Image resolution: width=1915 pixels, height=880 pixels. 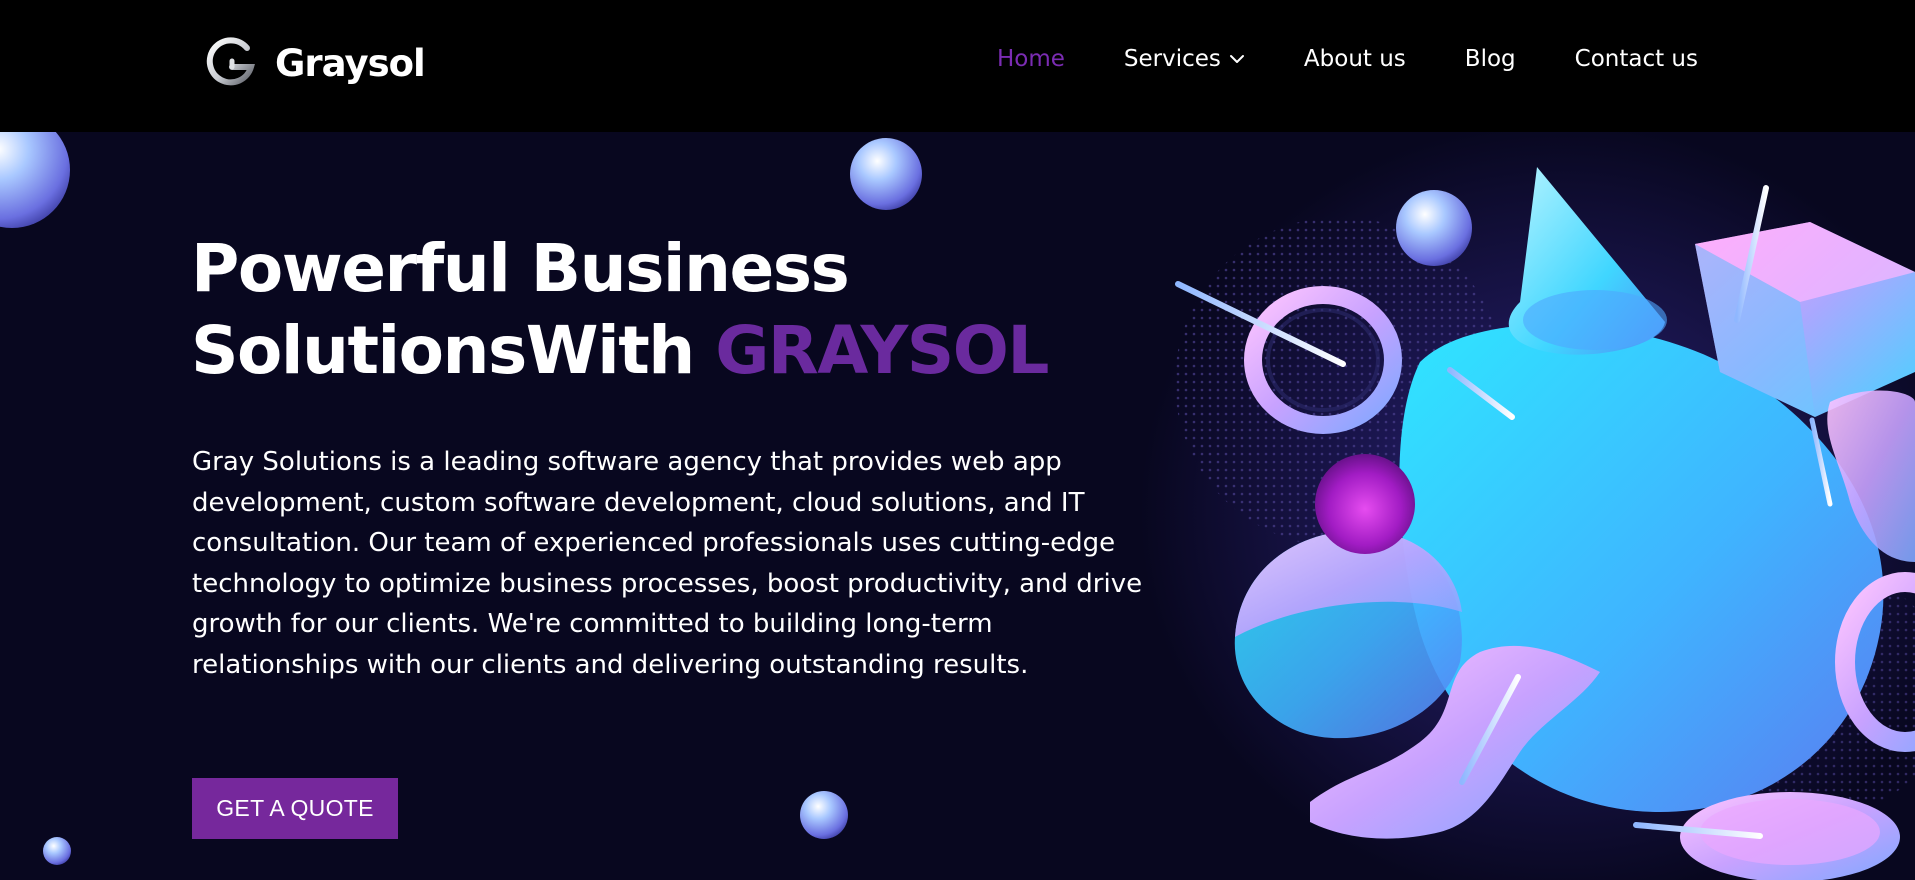 What do you see at coordinates (520, 268) in the screenshot?
I see `hero-title-line1: Powerful Business` at bounding box center [520, 268].